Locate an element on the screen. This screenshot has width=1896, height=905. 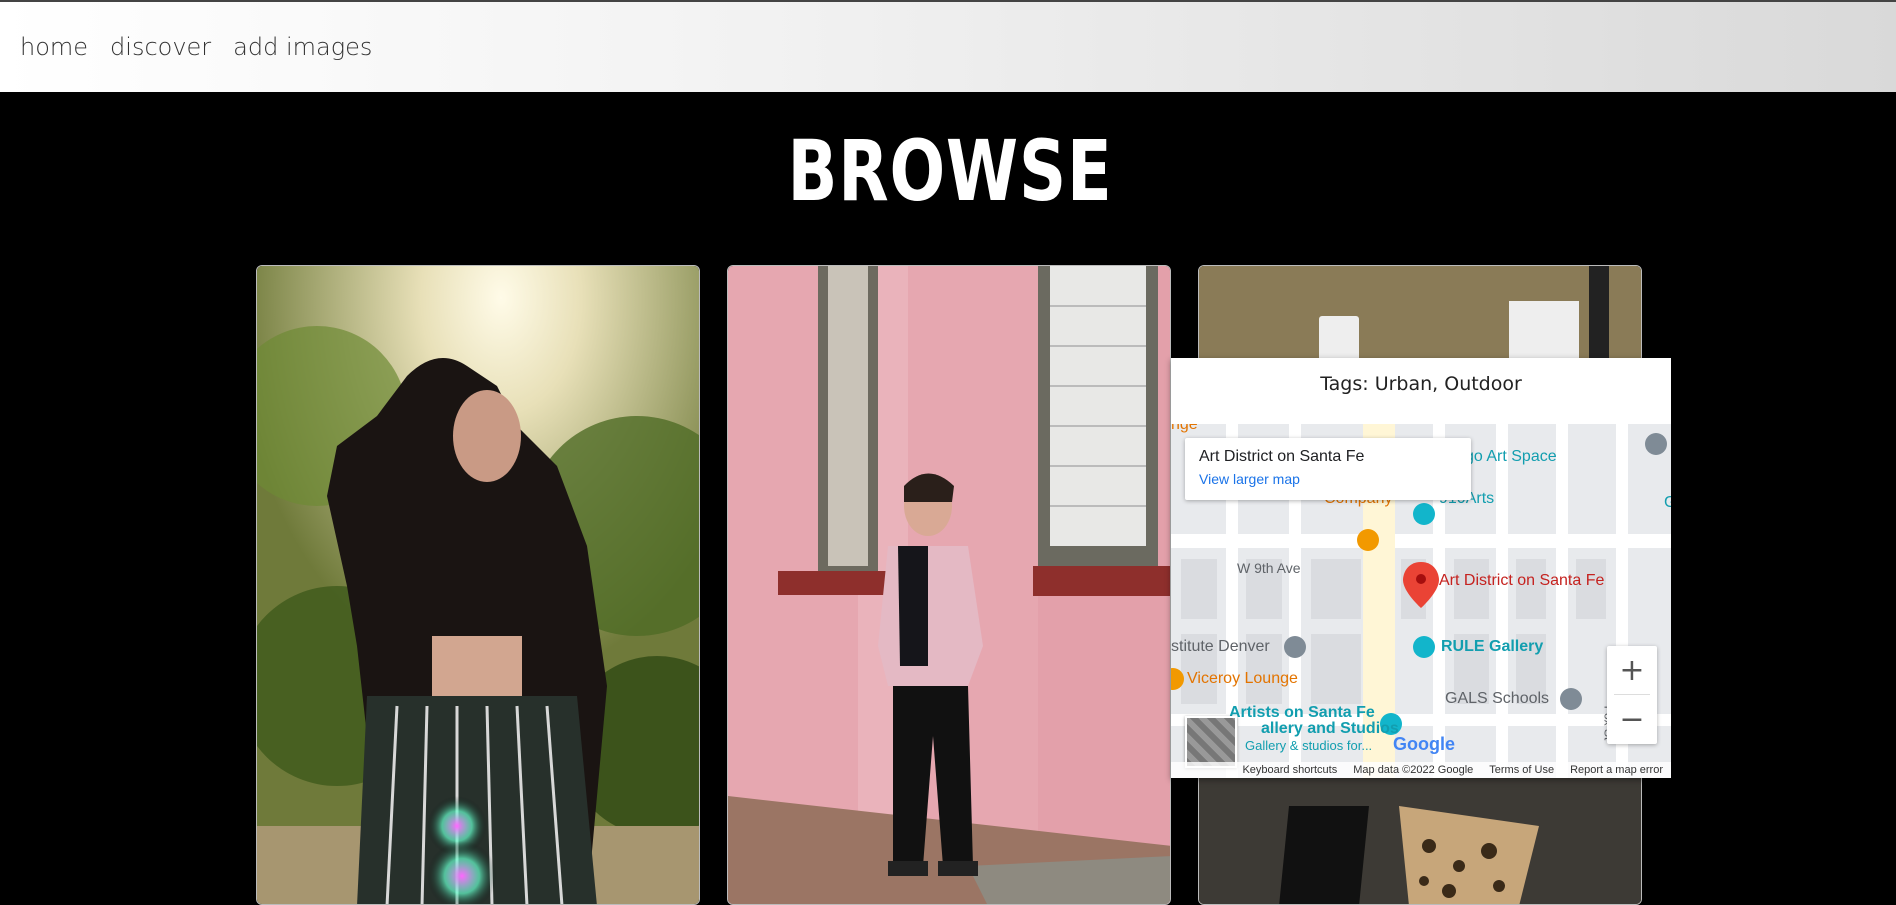
map-info-box: Art District on Santa Fe View larger map is located at coordinates (1328, 469).